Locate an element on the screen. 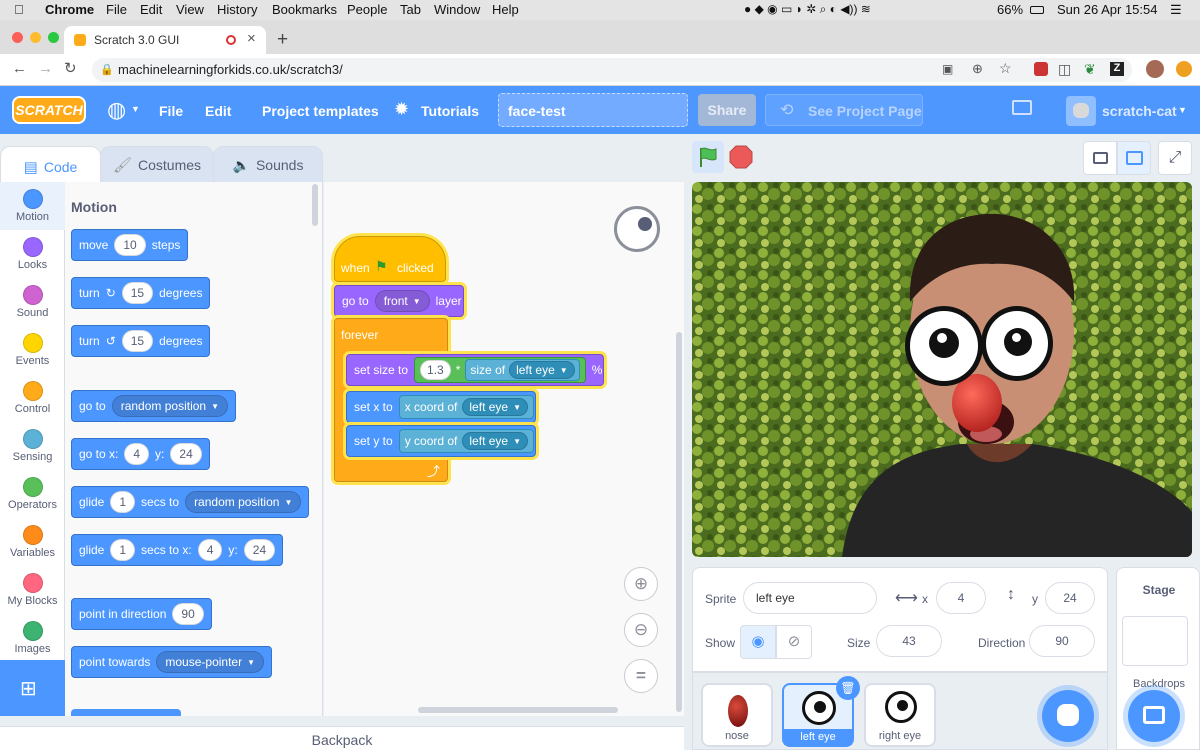 This screenshot has width=1200, height=750. menu-tab: Tab is located at coordinates (410, 9).